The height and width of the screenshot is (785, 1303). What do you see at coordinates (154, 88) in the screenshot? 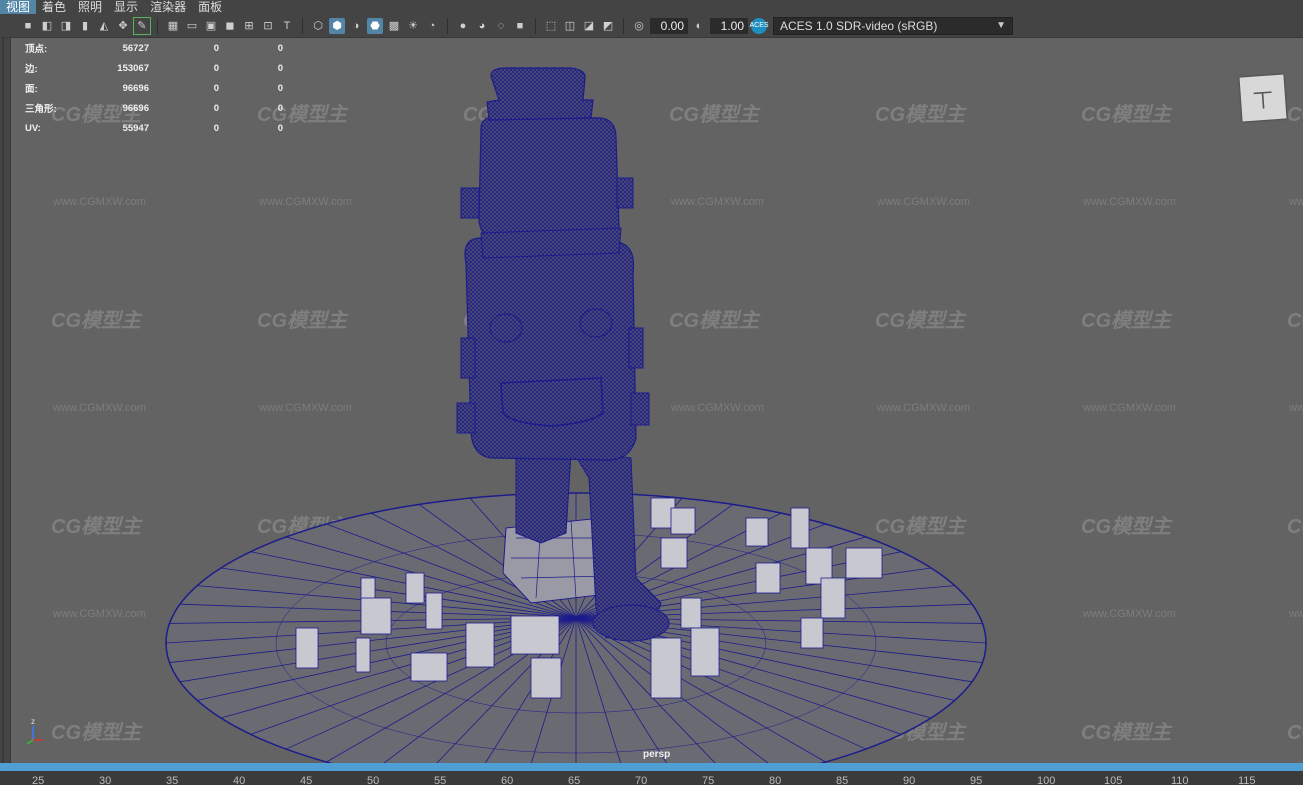
I see `hud-row-faces: 面: 96696 0 0` at bounding box center [154, 88].